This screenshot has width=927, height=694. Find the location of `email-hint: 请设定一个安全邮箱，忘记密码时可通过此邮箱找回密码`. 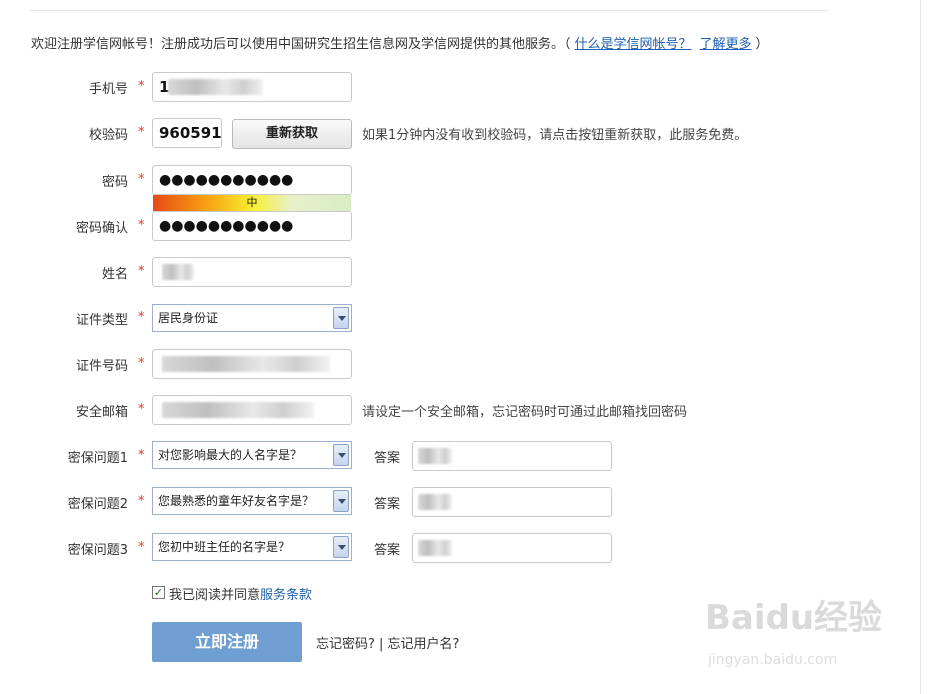

email-hint: 请设定一个安全邮箱，忘记密码时可通过此邮箱找回密码 is located at coordinates (525, 412).